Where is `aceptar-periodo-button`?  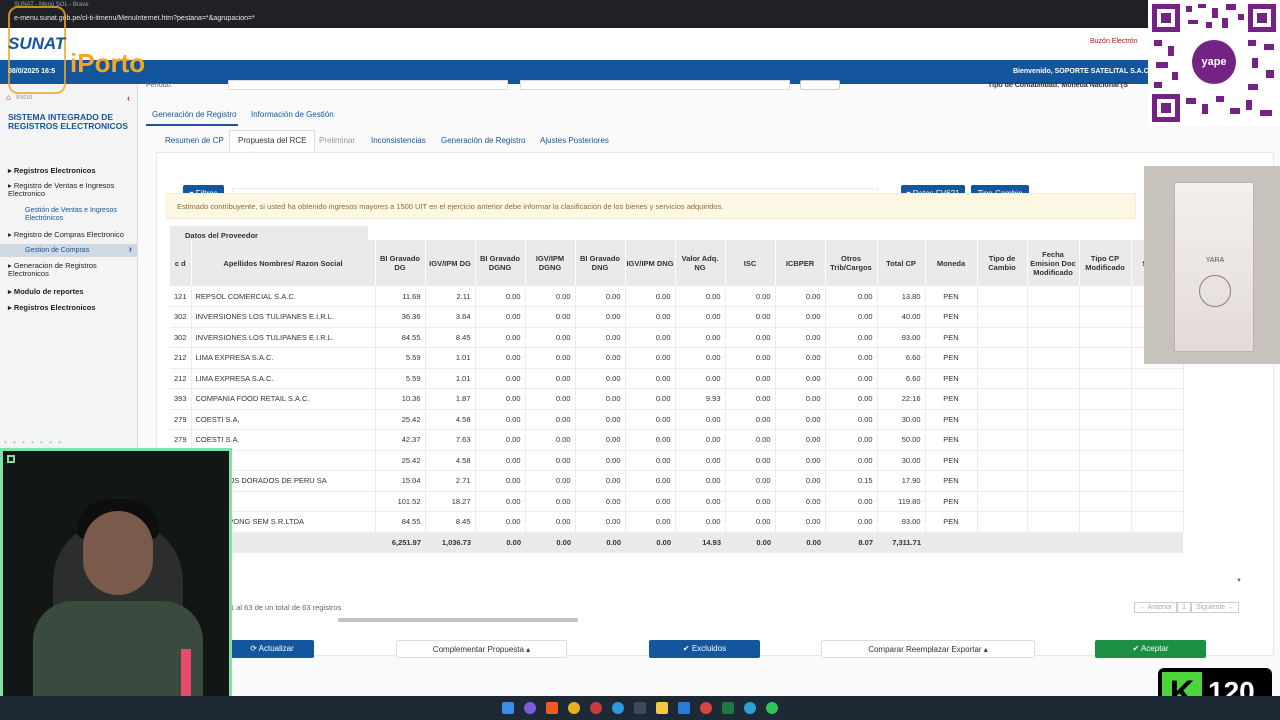
aceptar-periodo-button is located at coordinates (820, 85).